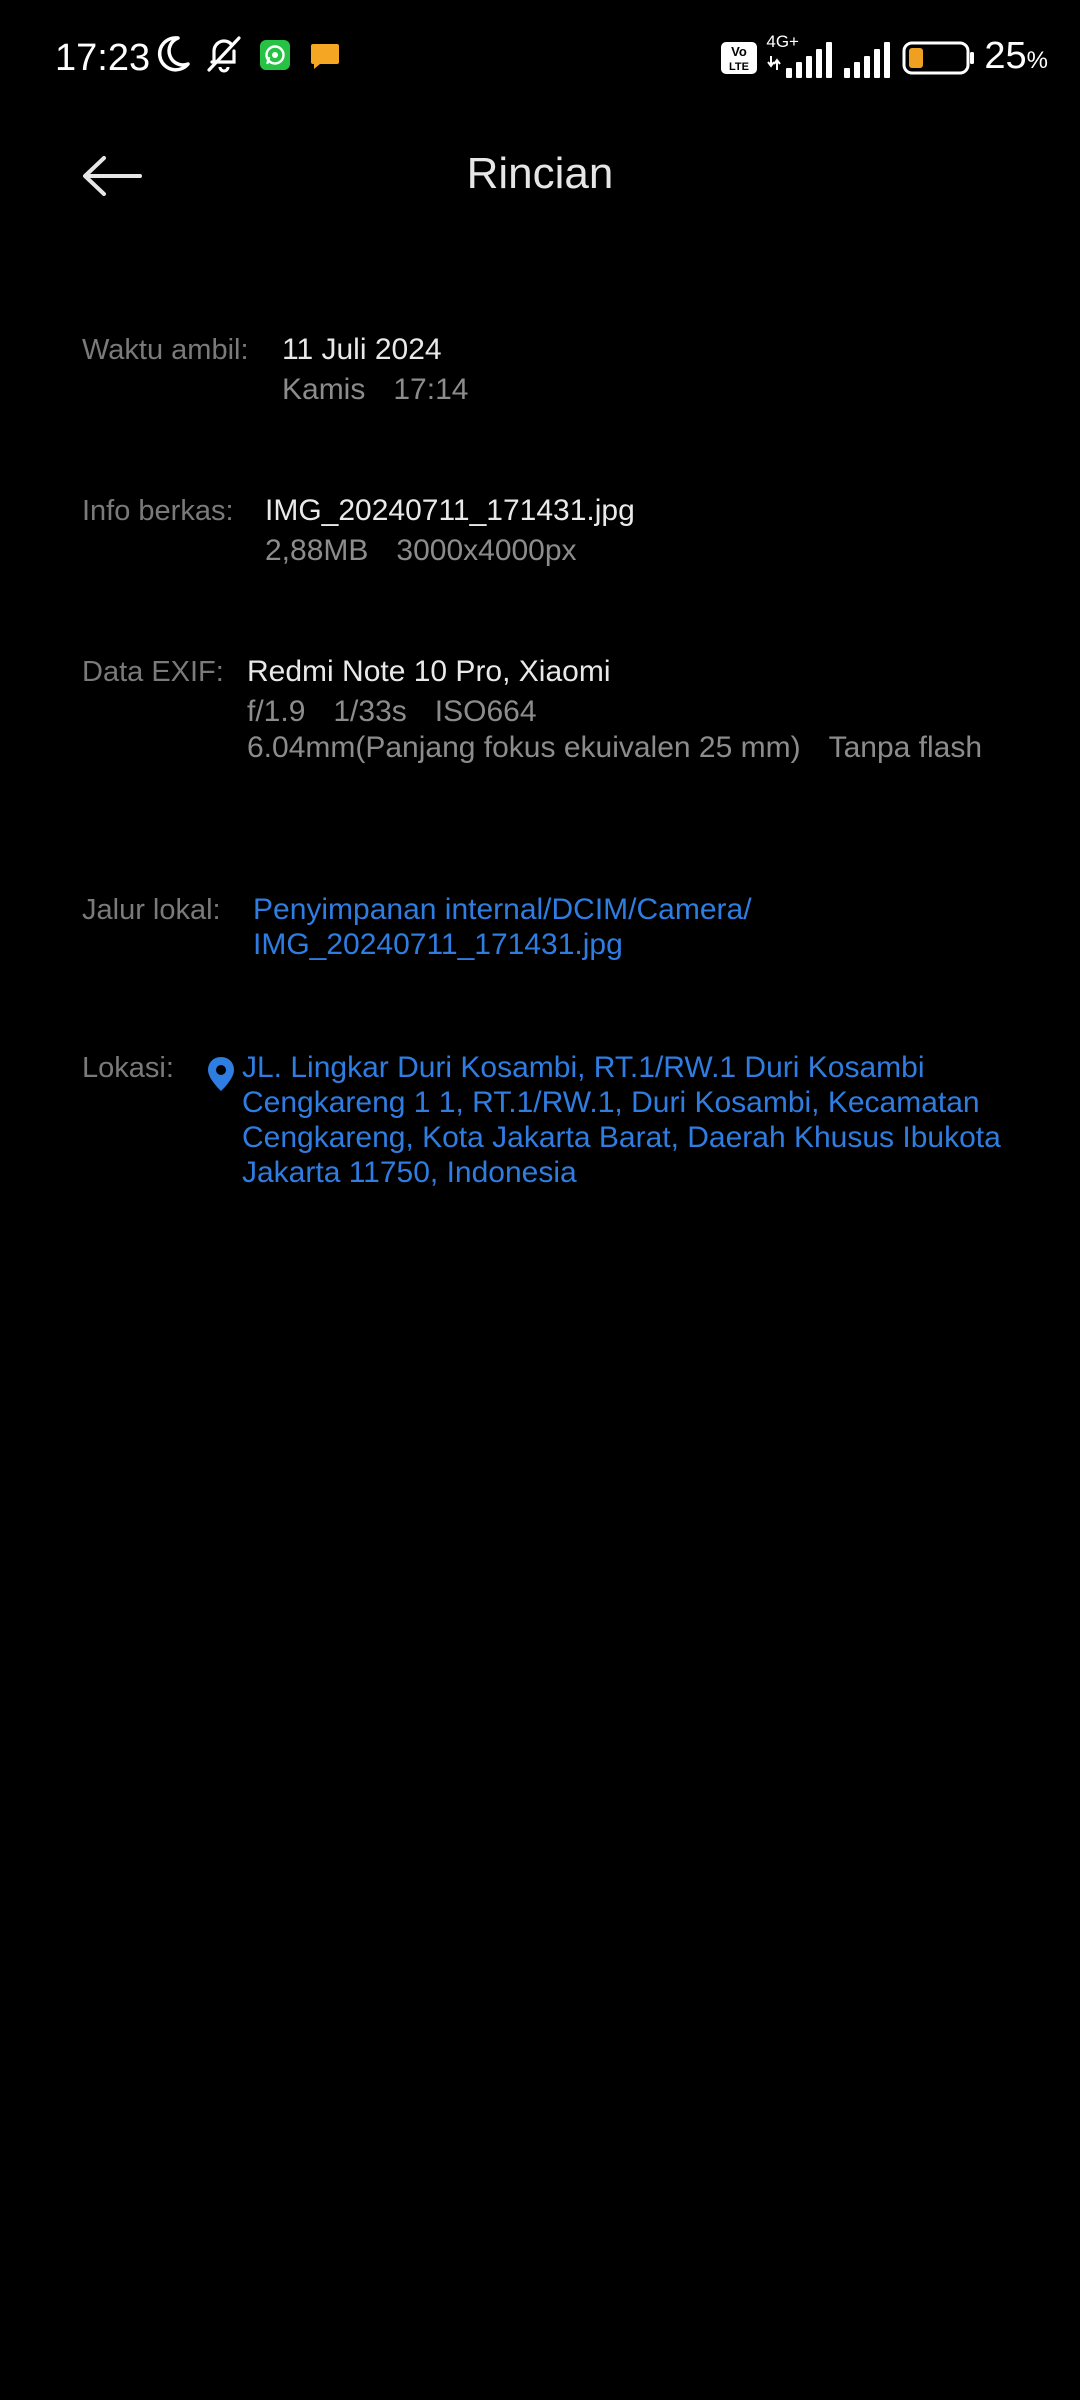 The height and width of the screenshot is (2400, 1080). What do you see at coordinates (276, 711) in the screenshot?
I see `exif-aperture: f/1.9` at bounding box center [276, 711].